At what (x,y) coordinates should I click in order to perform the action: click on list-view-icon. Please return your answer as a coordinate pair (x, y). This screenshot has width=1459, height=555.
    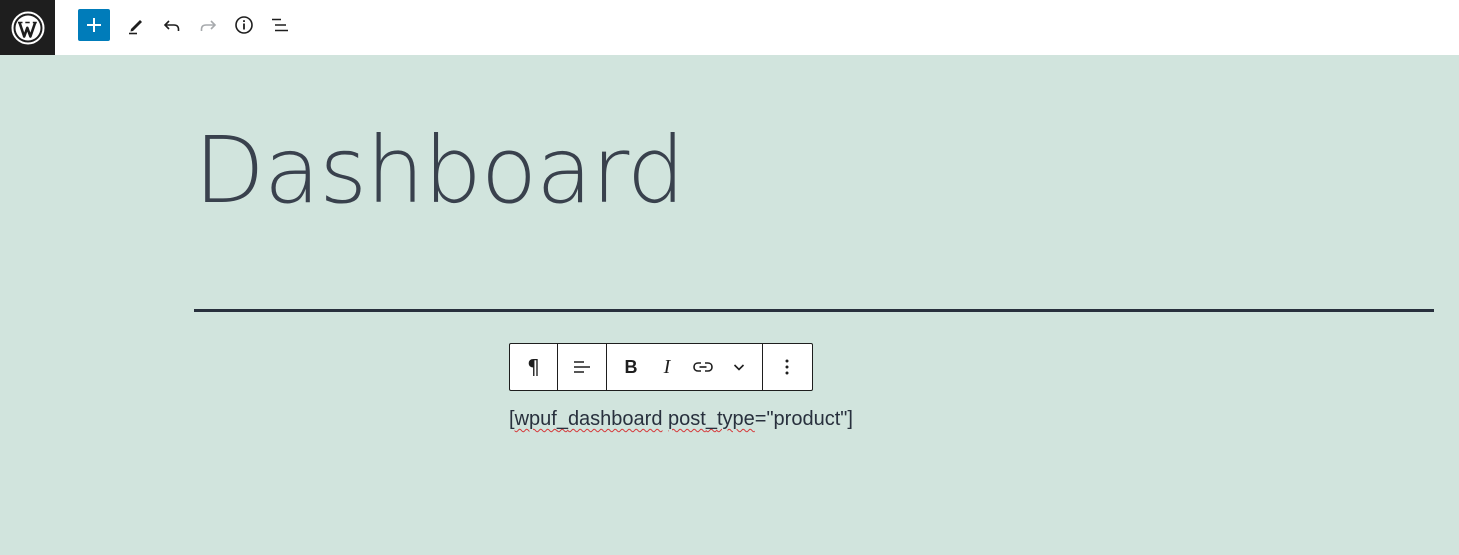
    Looking at the image, I should click on (280, 25).